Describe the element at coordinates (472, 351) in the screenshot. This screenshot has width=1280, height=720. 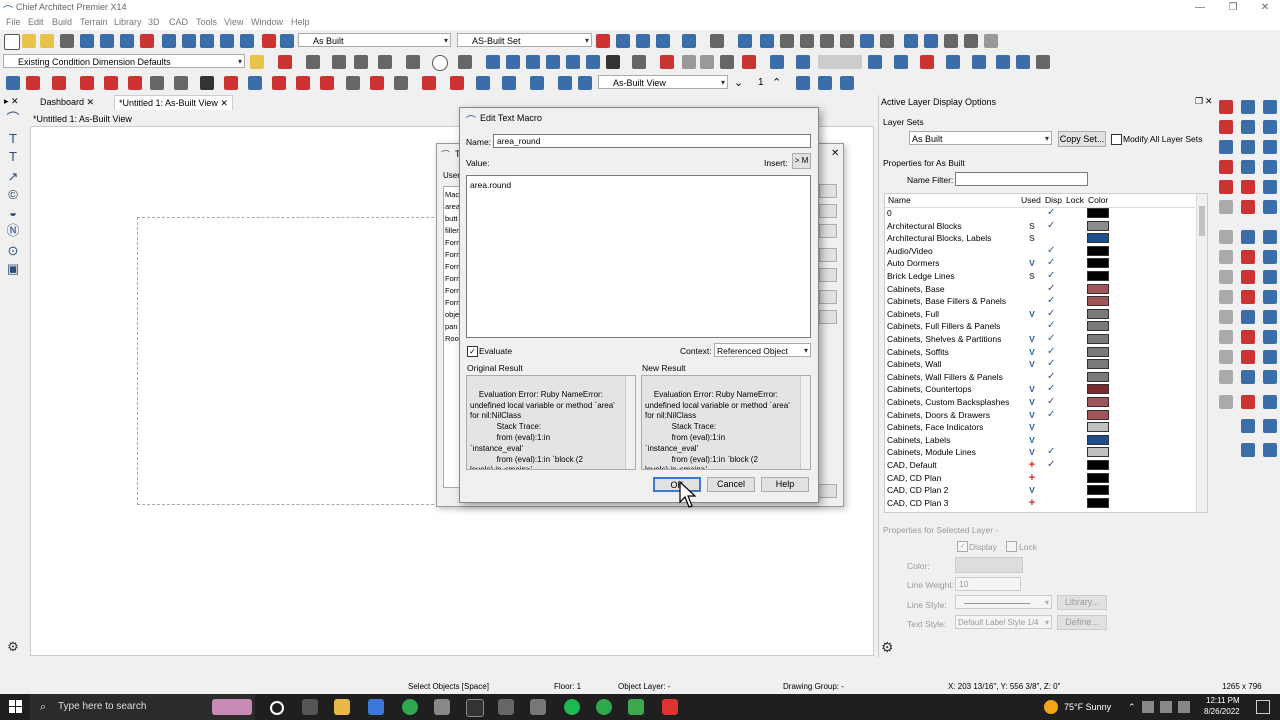
I see `evaluate-checkbox: ✓` at that location.